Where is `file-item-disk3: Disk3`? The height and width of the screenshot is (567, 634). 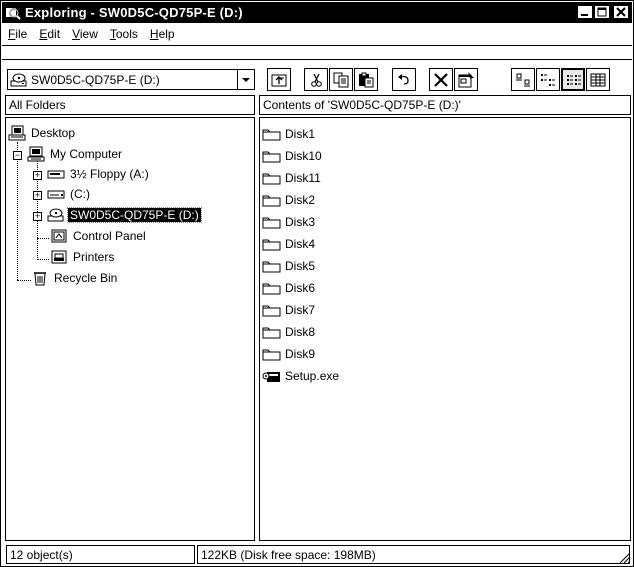 file-item-disk3: Disk3 is located at coordinates (288, 221).